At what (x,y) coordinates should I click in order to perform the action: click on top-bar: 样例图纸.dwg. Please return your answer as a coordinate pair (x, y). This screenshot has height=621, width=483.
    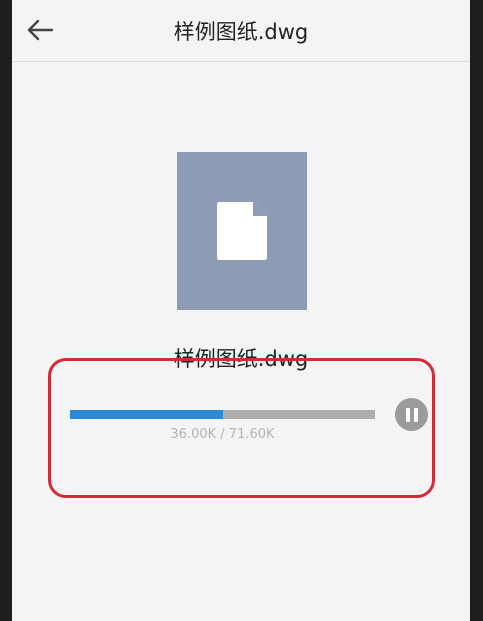
    Looking at the image, I should click on (241, 31).